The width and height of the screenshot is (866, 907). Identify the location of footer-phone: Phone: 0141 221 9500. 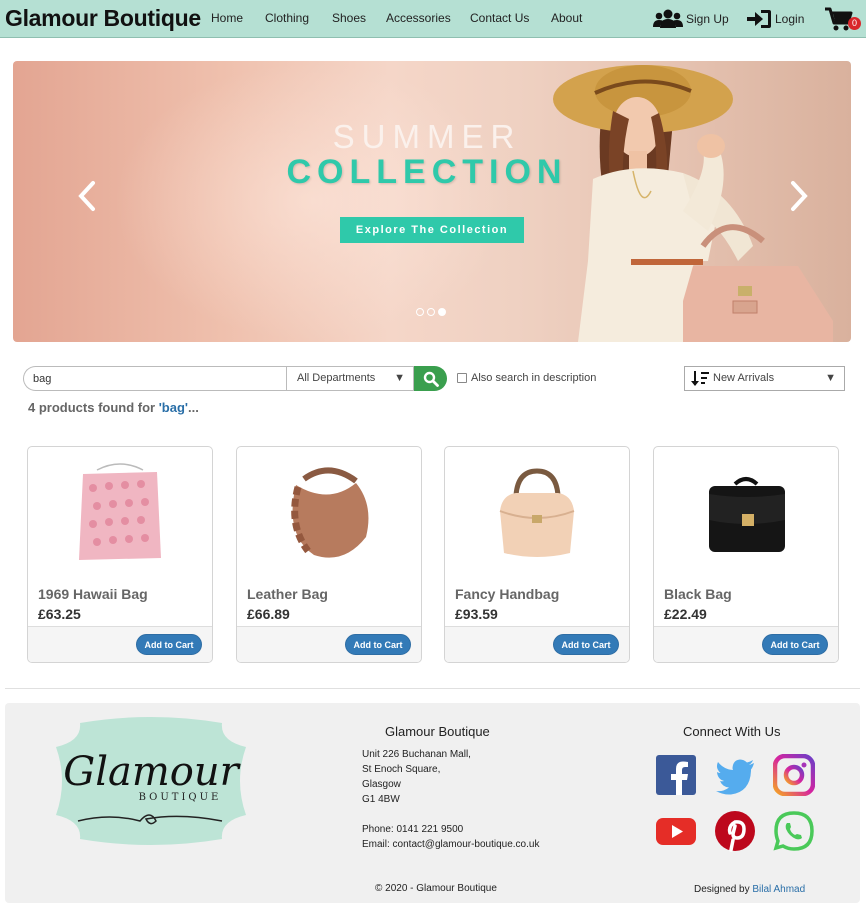
(413, 829).